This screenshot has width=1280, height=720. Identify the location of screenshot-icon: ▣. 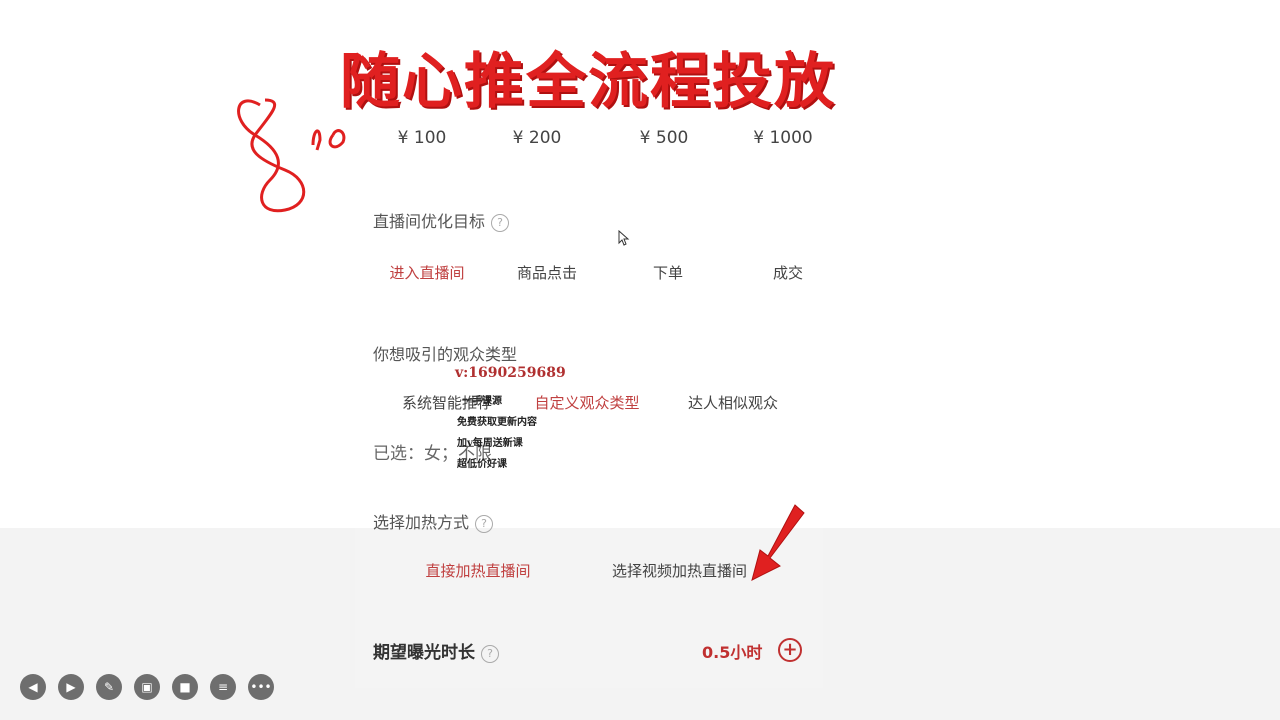
(147, 687).